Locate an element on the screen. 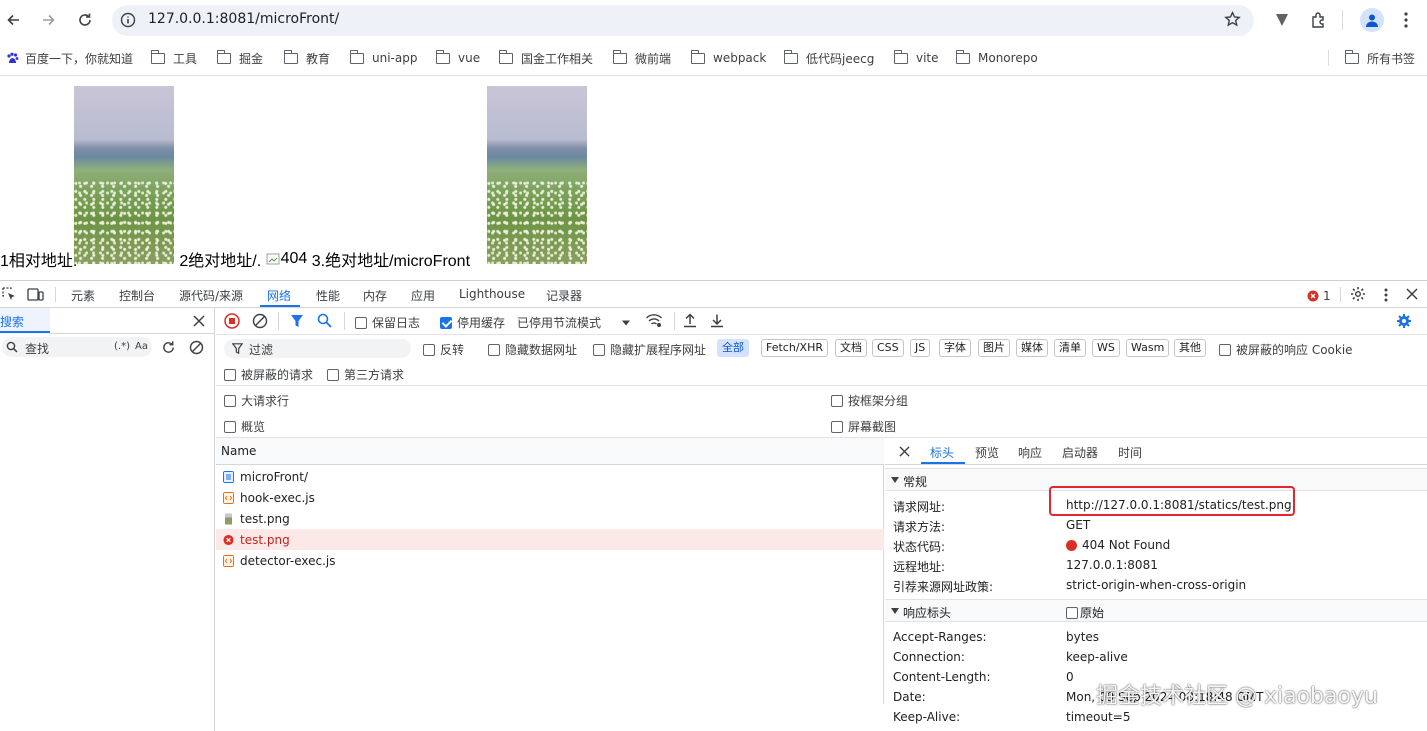  type-filter-manifest: 清单 is located at coordinates (1070, 348).